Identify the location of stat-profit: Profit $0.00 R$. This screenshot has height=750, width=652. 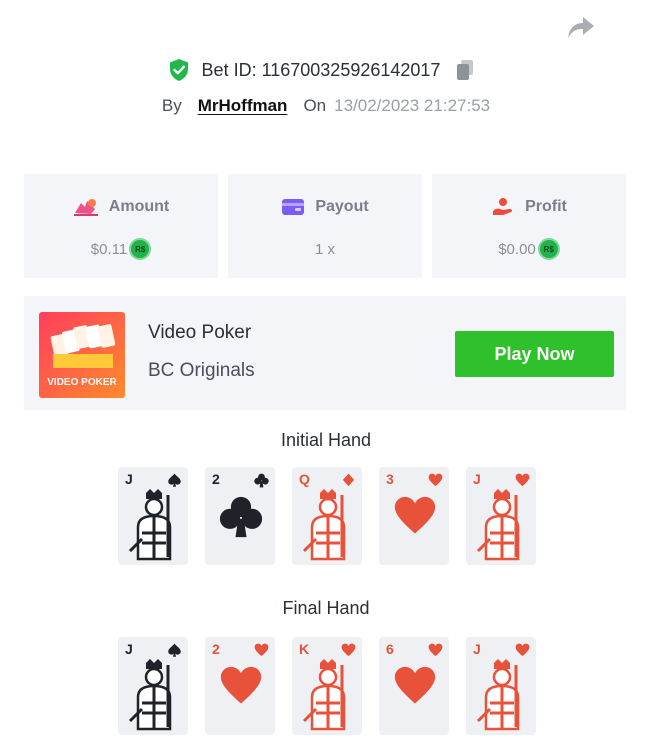
(529, 226).